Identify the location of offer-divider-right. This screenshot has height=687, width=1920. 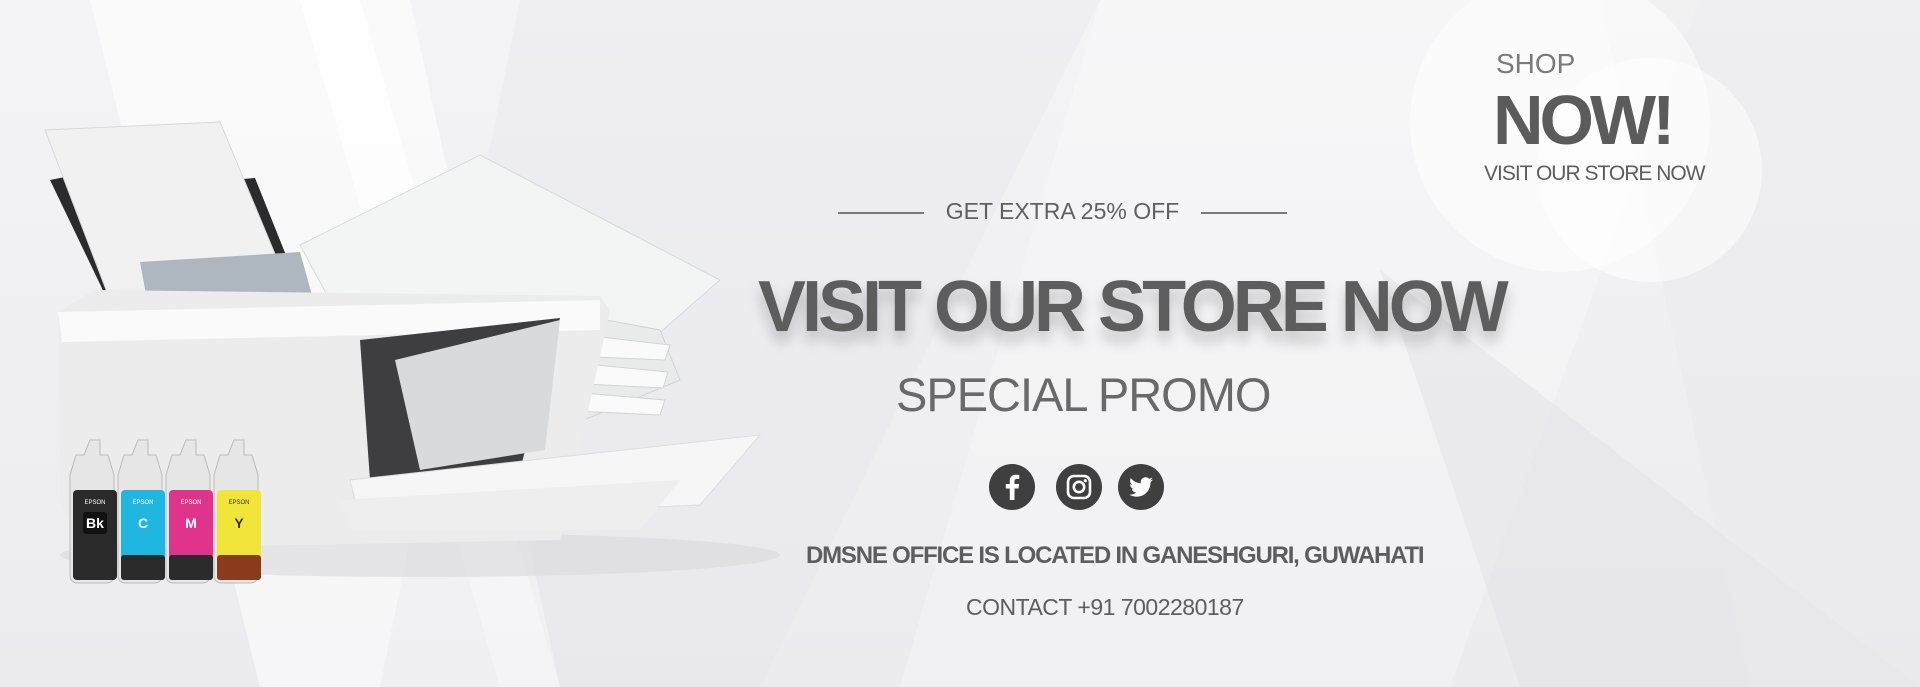
(1244, 213).